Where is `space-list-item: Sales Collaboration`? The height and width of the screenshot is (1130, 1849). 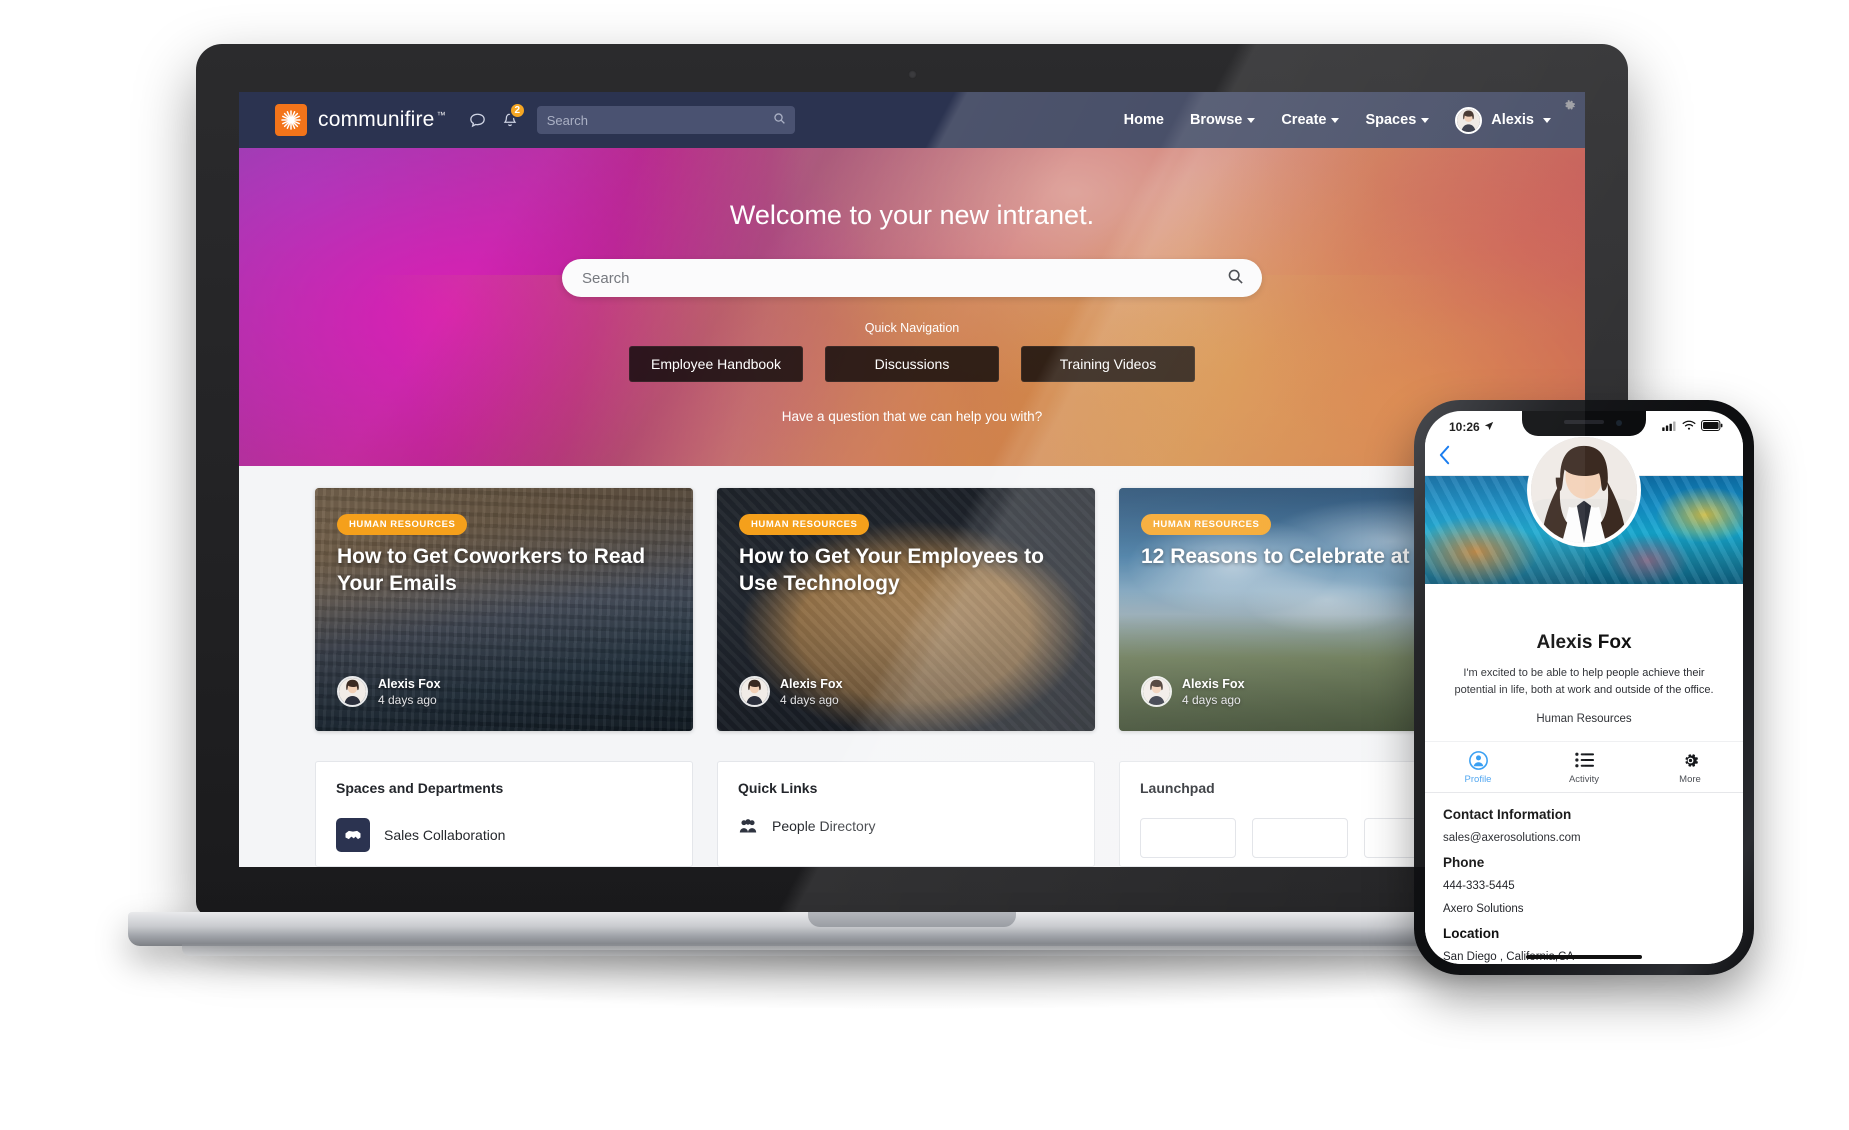
space-list-item: Sales Collaboration is located at coordinates (504, 835).